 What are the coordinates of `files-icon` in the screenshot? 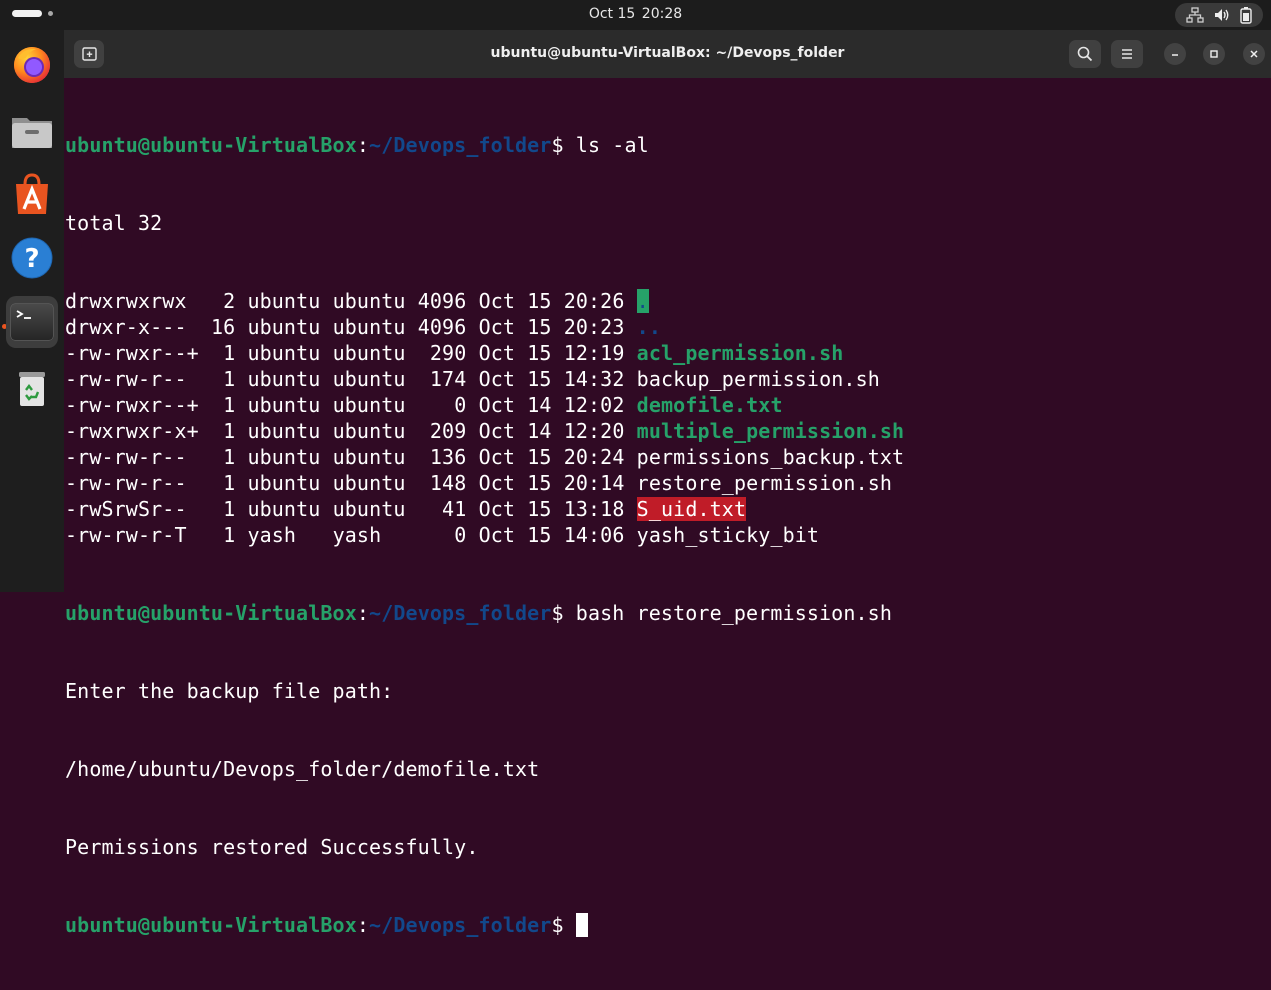 It's located at (32, 133).